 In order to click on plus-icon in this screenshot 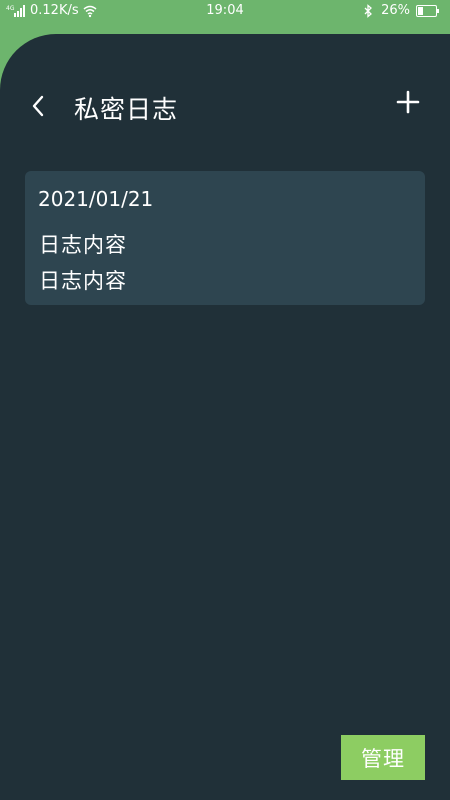, I will do `click(408, 102)`.